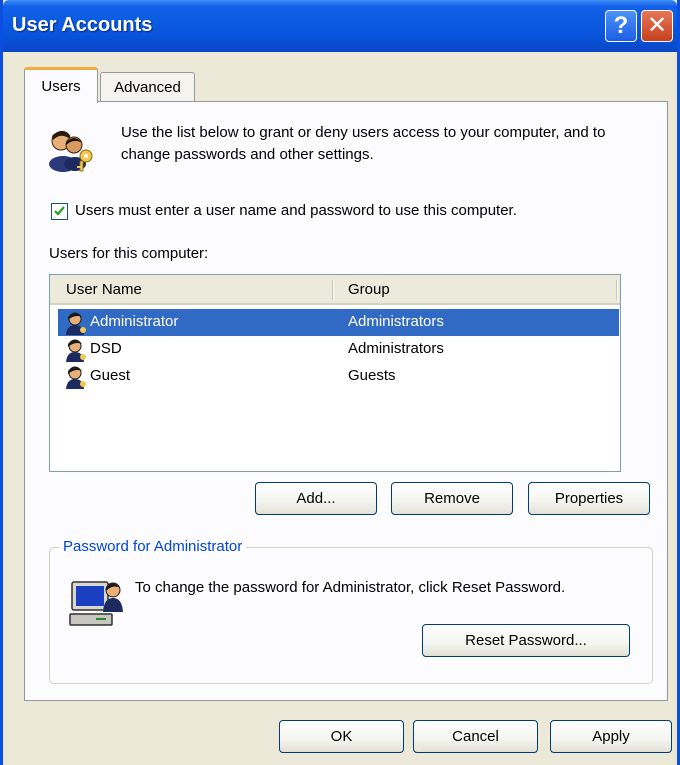  I want to click on computer-user-icon, so click(96, 603).